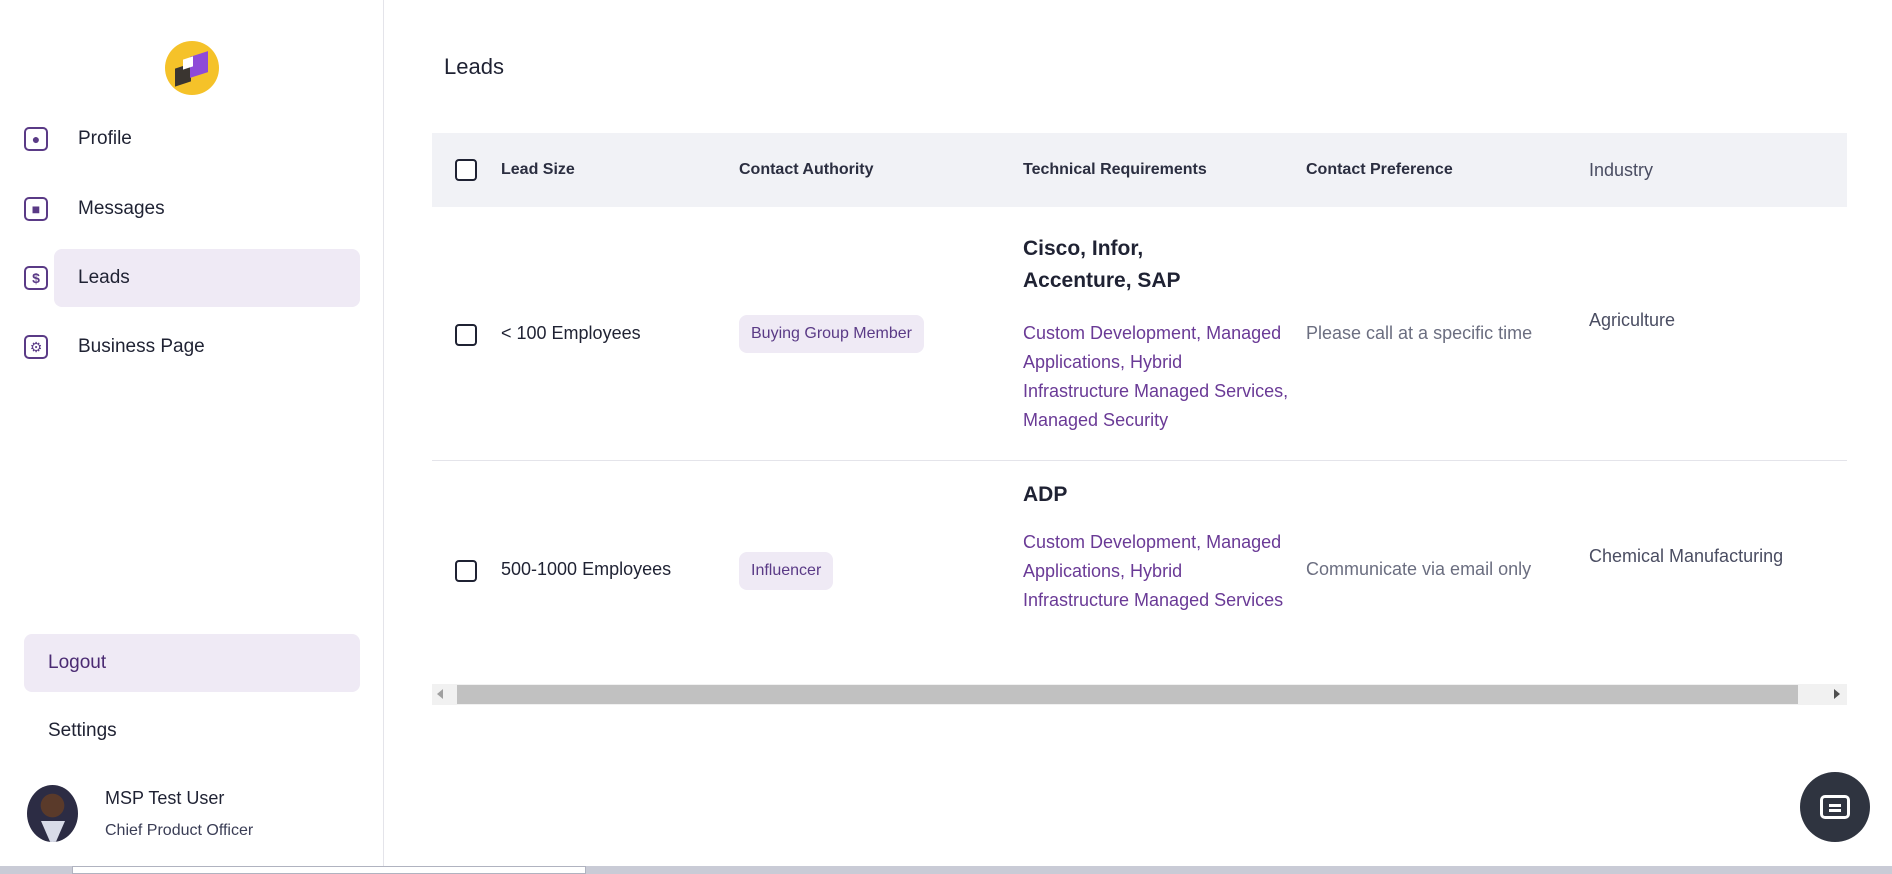  I want to click on sidebar-item-profile: ● Profile, so click(192, 139).